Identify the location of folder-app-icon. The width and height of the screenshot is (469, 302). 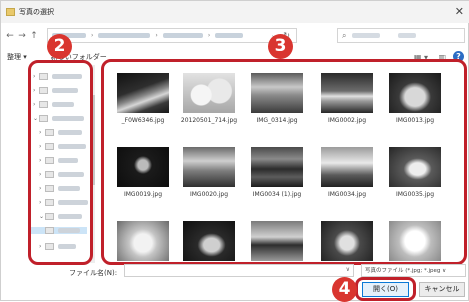
(10, 12).